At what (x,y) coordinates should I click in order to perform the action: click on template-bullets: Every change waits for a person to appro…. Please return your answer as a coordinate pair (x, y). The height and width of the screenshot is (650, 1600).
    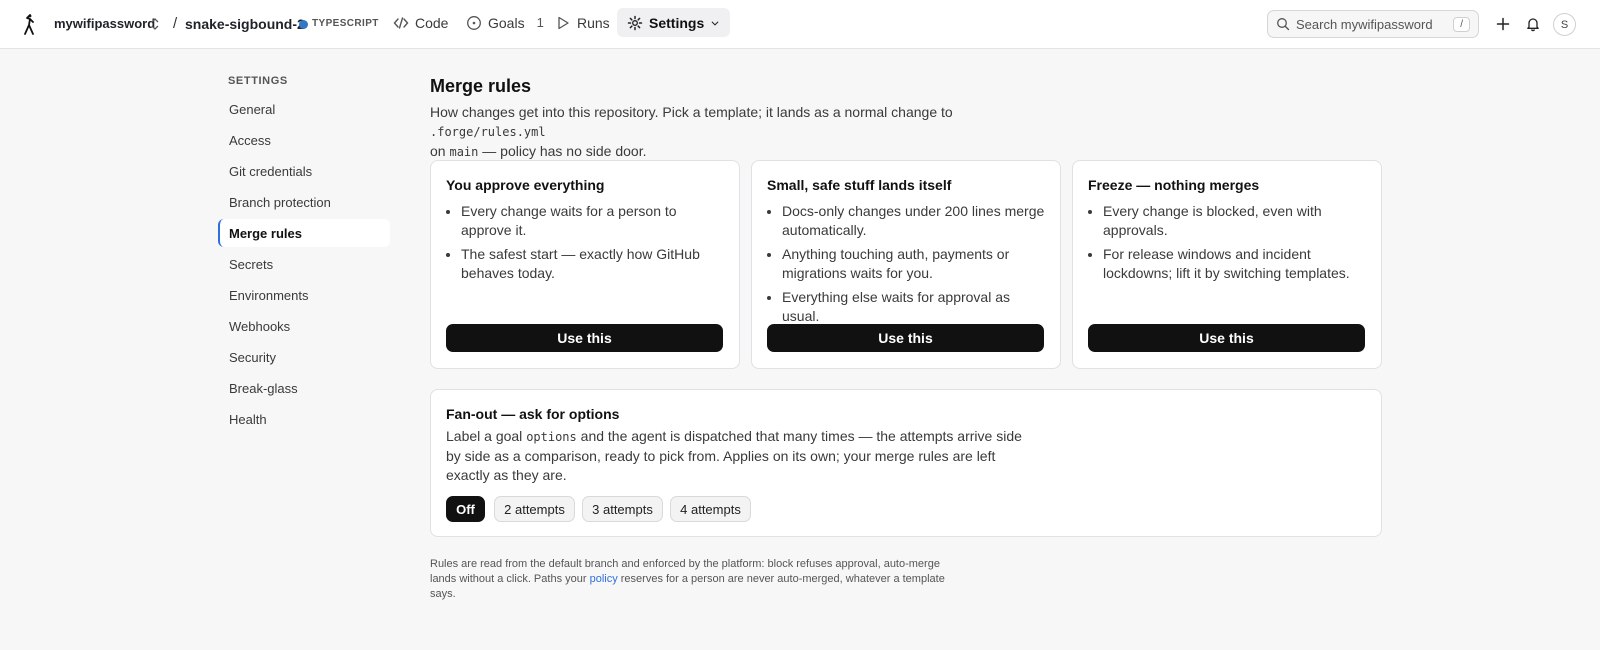
    Looking at the image, I should click on (587, 245).